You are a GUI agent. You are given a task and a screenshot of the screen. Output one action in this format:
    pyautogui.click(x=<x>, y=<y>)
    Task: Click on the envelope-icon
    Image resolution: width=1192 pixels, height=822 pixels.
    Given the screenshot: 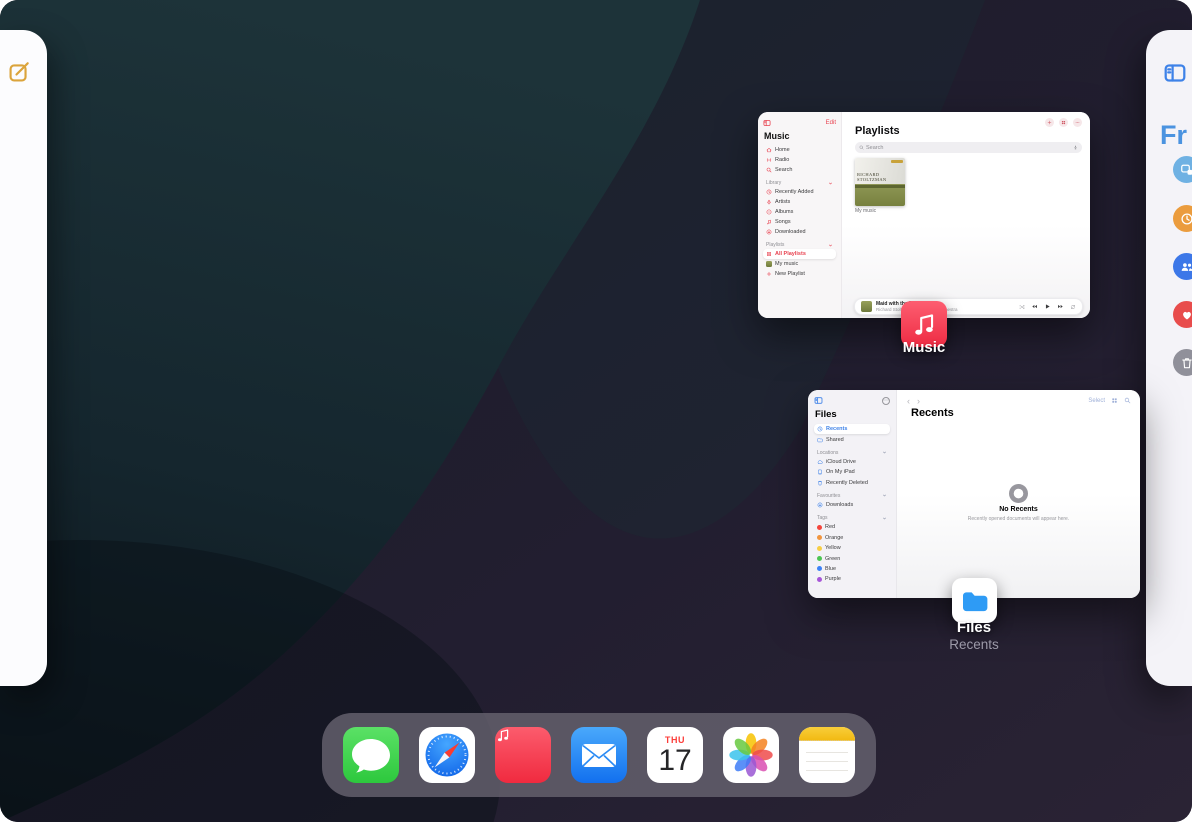 What is the action you would take?
    pyautogui.click(x=599, y=755)
    